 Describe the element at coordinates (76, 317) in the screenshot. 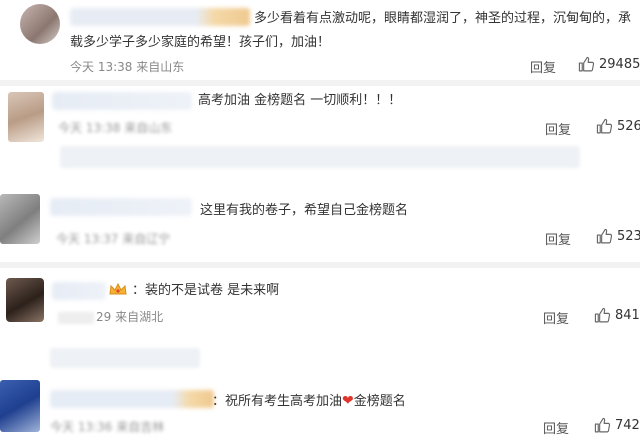

I see `meta-redacted` at that location.